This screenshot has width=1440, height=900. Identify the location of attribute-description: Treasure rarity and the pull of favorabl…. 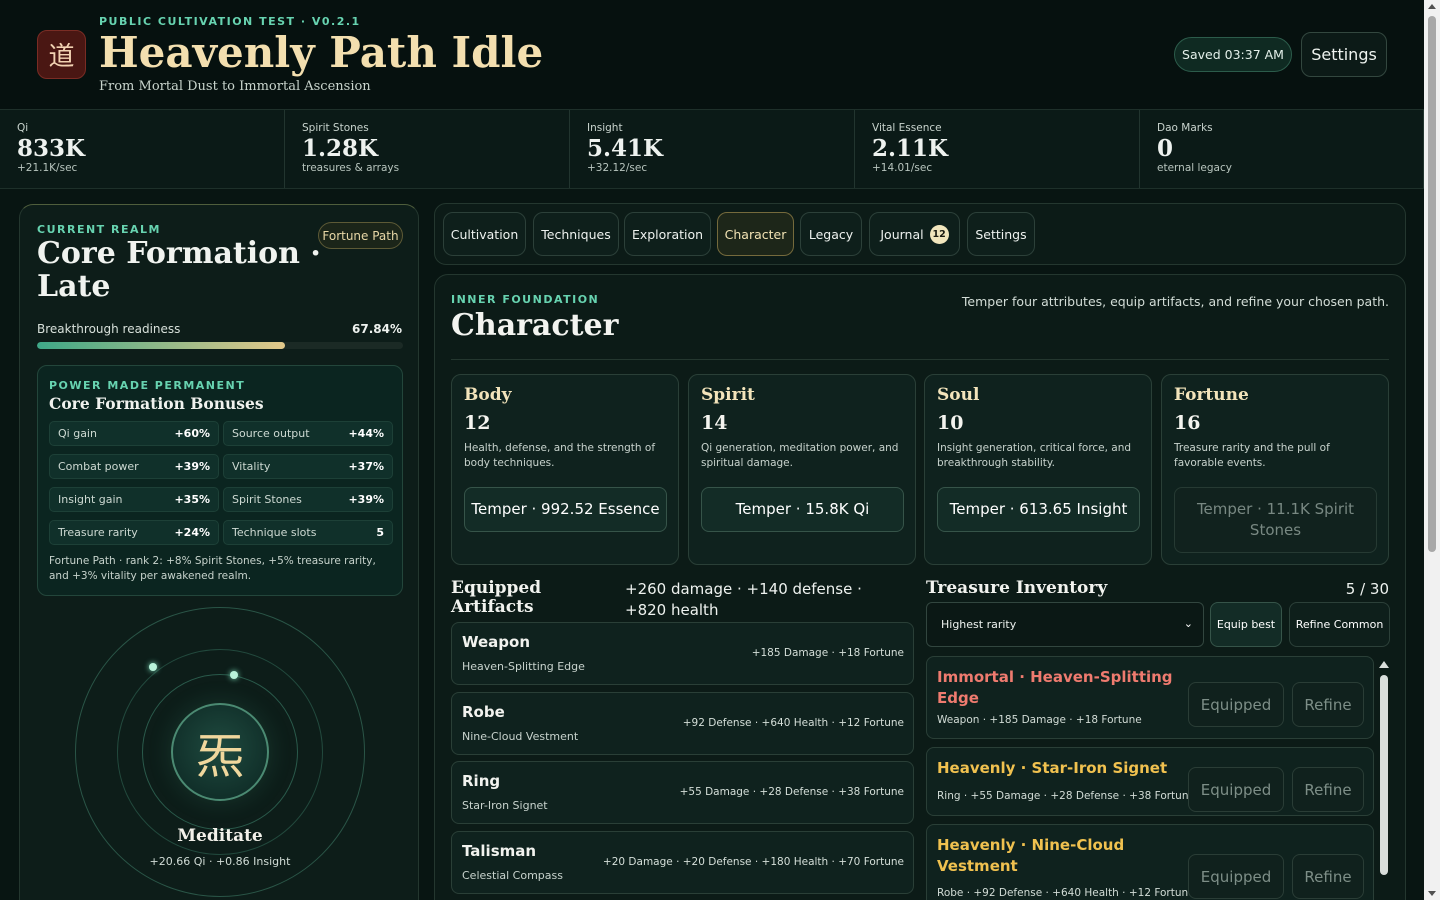
(1252, 455).